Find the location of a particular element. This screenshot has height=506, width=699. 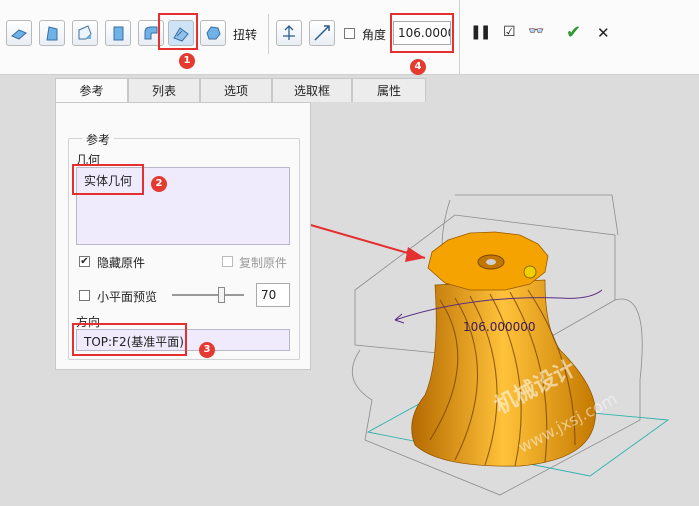

small-plane-checkbox is located at coordinates (84, 295).